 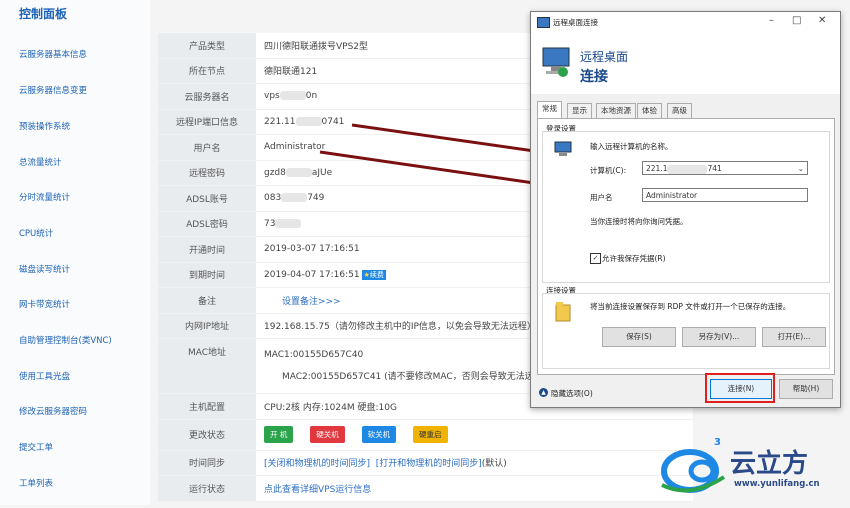 What do you see at coordinates (616, 111) in the screenshot?
I see `tab-local-resources: 本地资源` at bounding box center [616, 111].